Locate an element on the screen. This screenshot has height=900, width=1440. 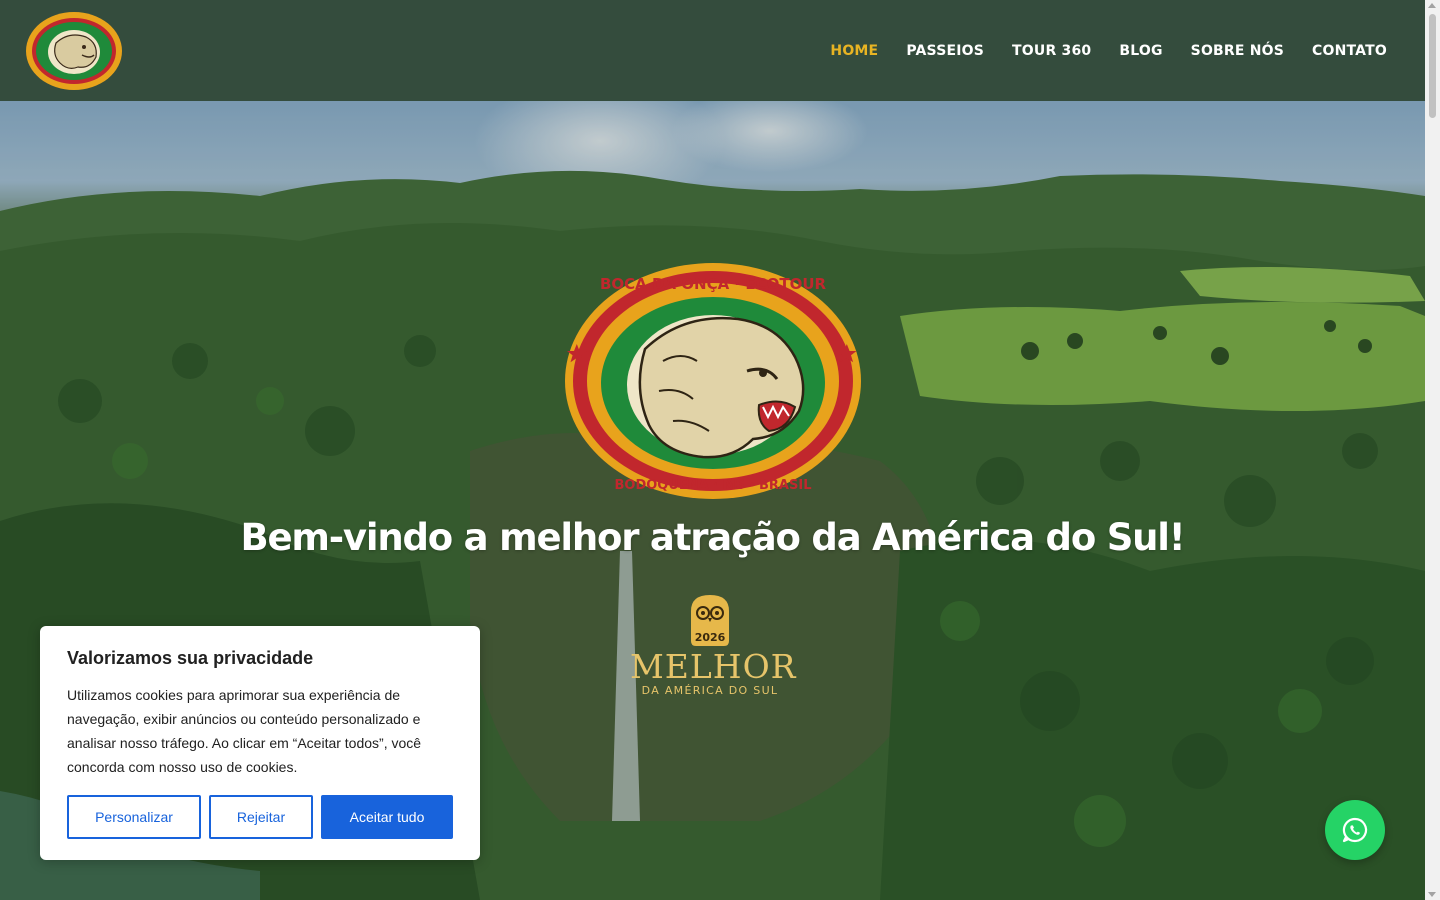
scroll-thumb is located at coordinates (1432, 66).